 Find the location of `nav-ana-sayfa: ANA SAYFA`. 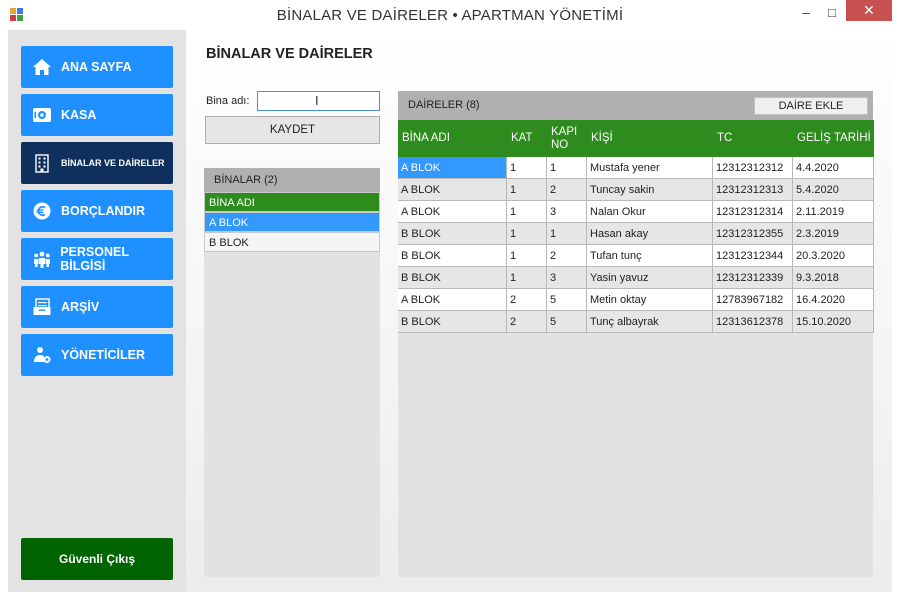

nav-ana-sayfa: ANA SAYFA is located at coordinates (97, 67).